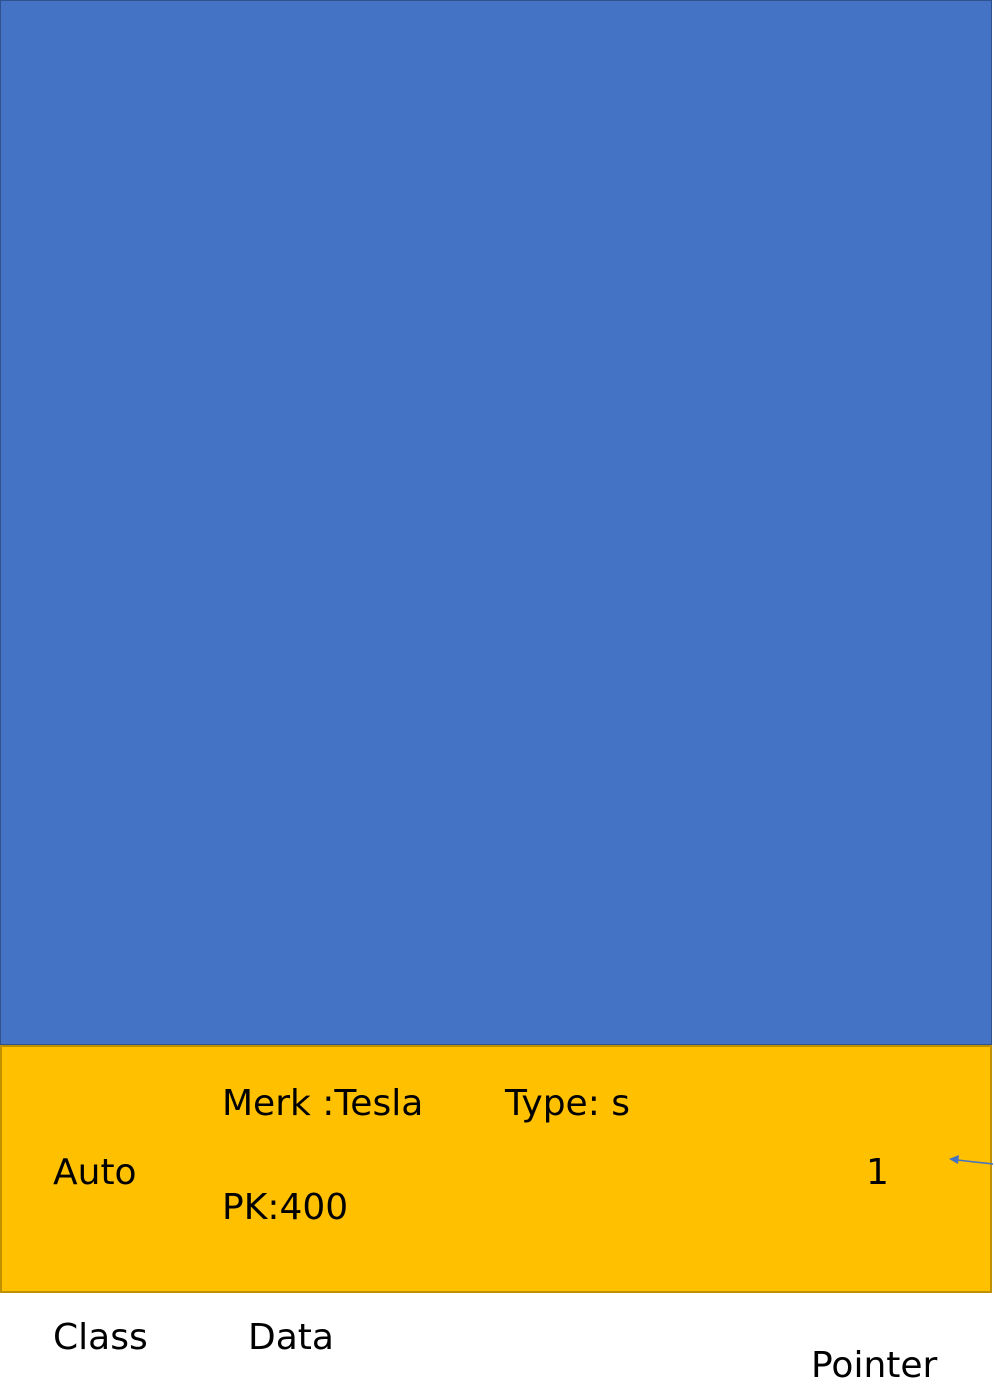 The width and height of the screenshot is (995, 1387). What do you see at coordinates (323, 1103) in the screenshot?
I see `merk-field: Merk :Tesla` at bounding box center [323, 1103].